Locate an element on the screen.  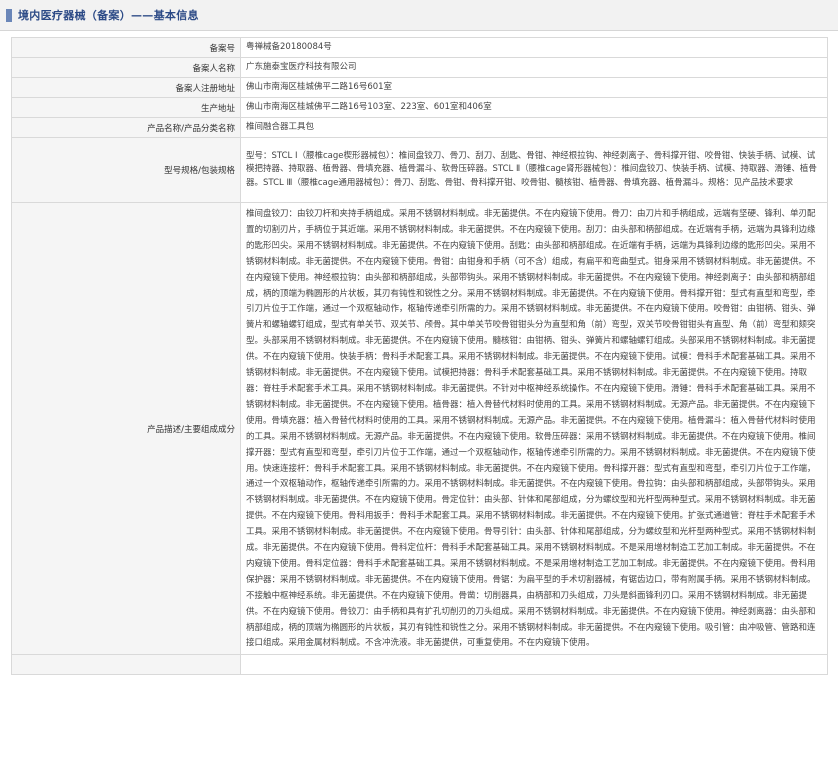
row-value-production-address: 佛山市南海区桂城佛平二路16号103室、223室、601室和406室 is located at coordinates (534, 107).